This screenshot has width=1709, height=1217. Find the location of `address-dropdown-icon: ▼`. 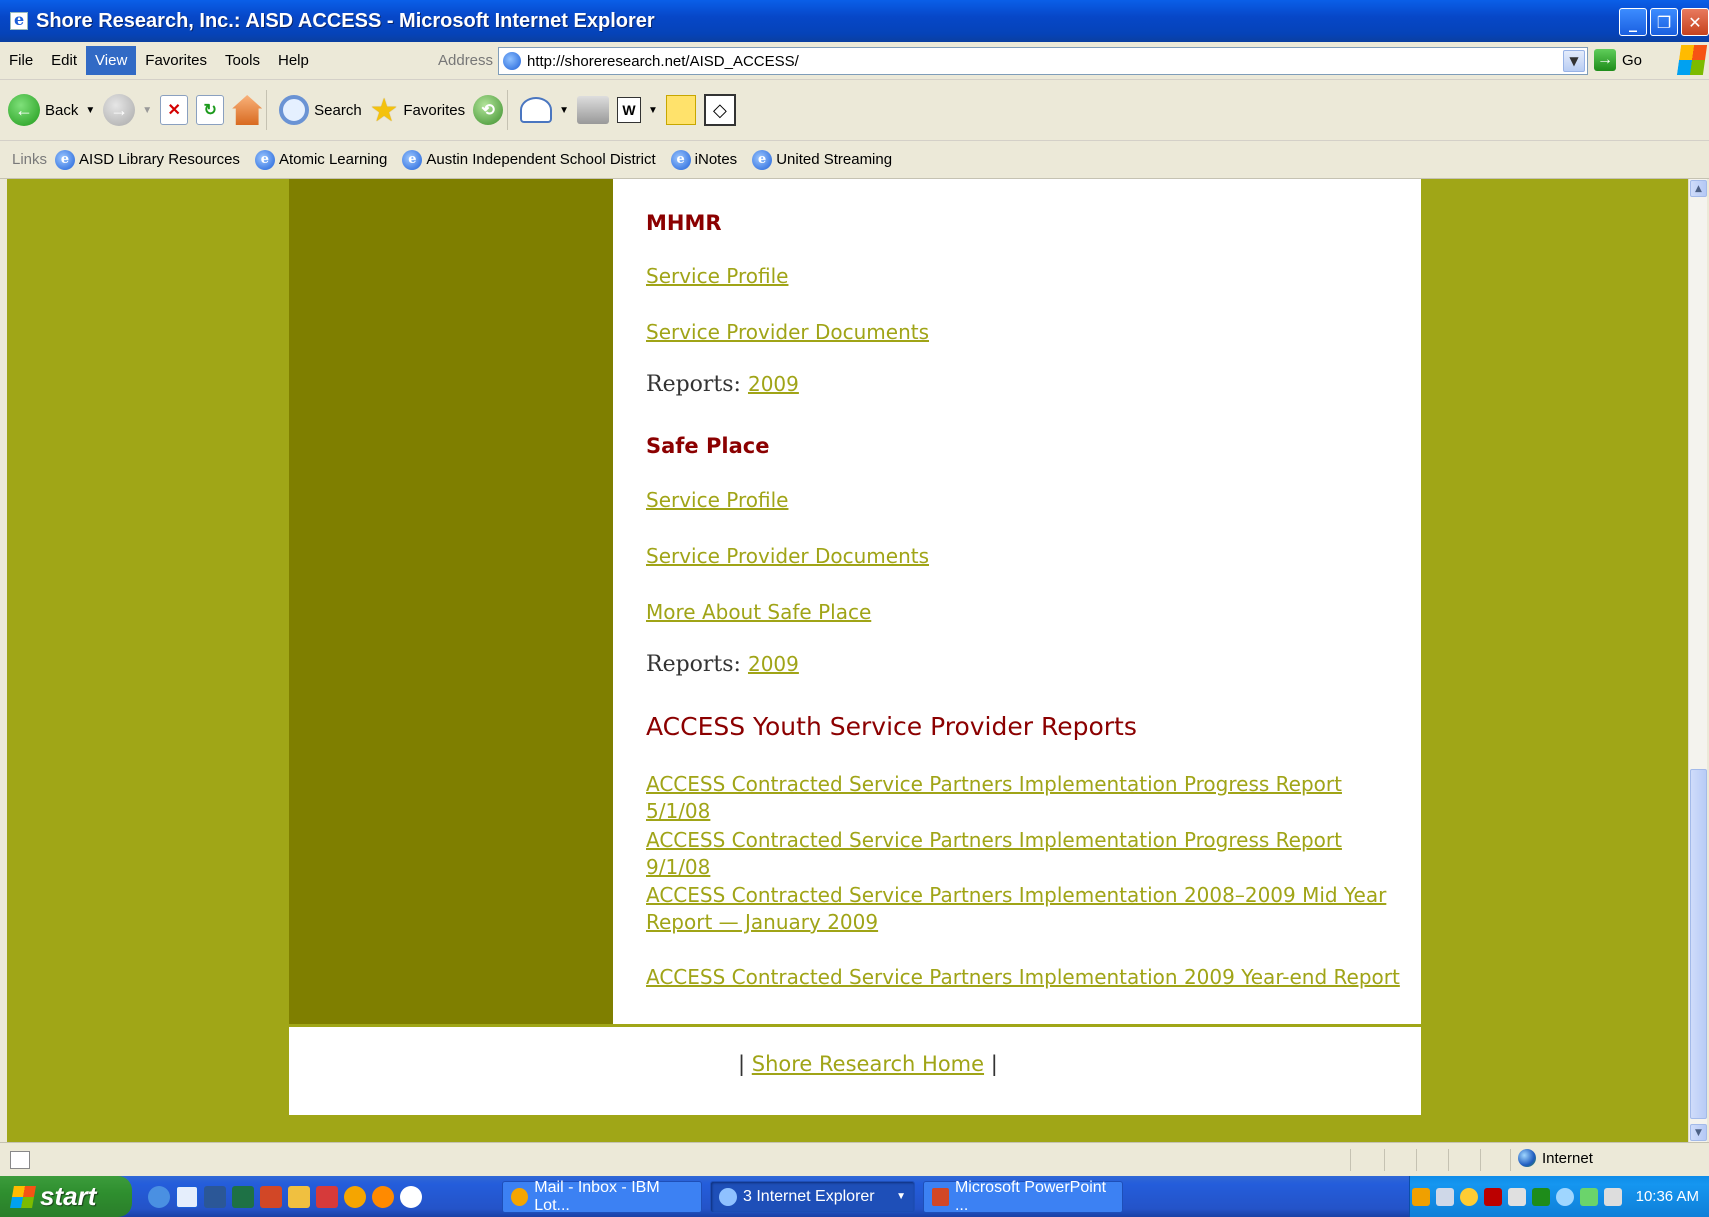

address-dropdown-icon: ▼ is located at coordinates (1574, 61).